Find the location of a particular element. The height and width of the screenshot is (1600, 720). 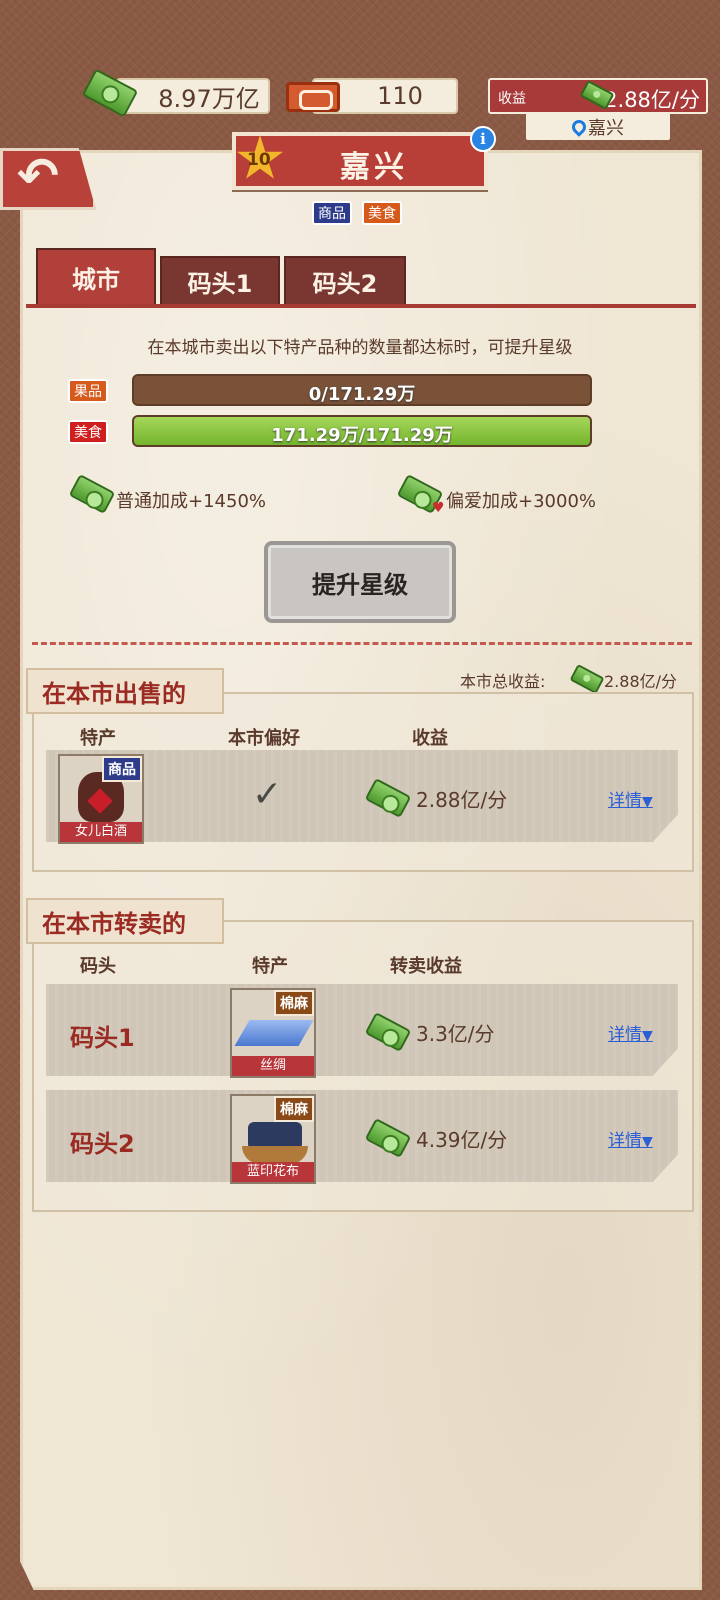

product-name: 丝绸 is located at coordinates (273, 1066).